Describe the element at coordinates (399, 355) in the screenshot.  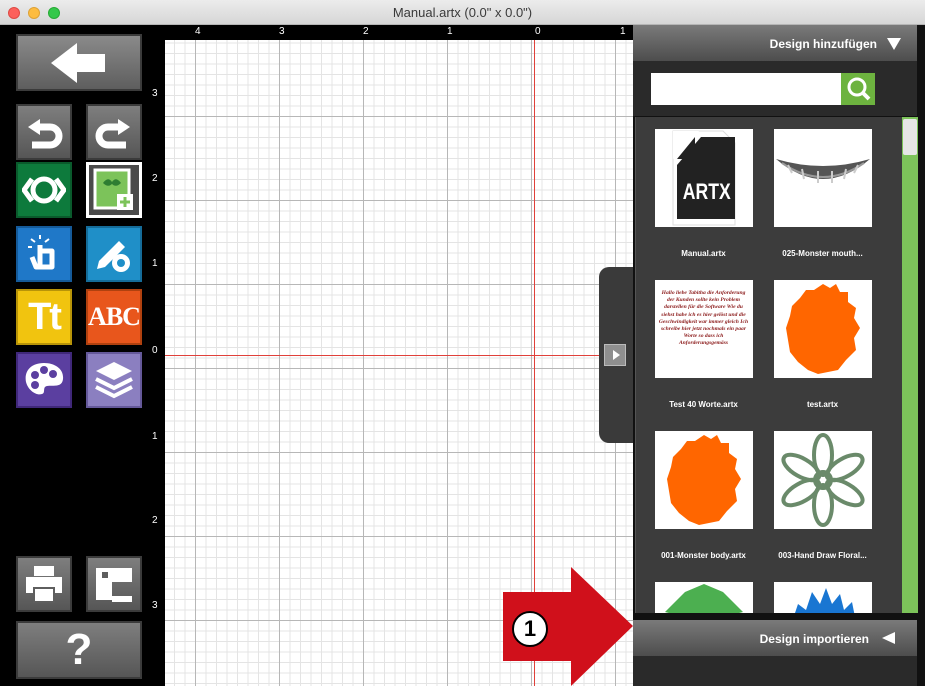
I see `horizontal-guide-line` at that location.